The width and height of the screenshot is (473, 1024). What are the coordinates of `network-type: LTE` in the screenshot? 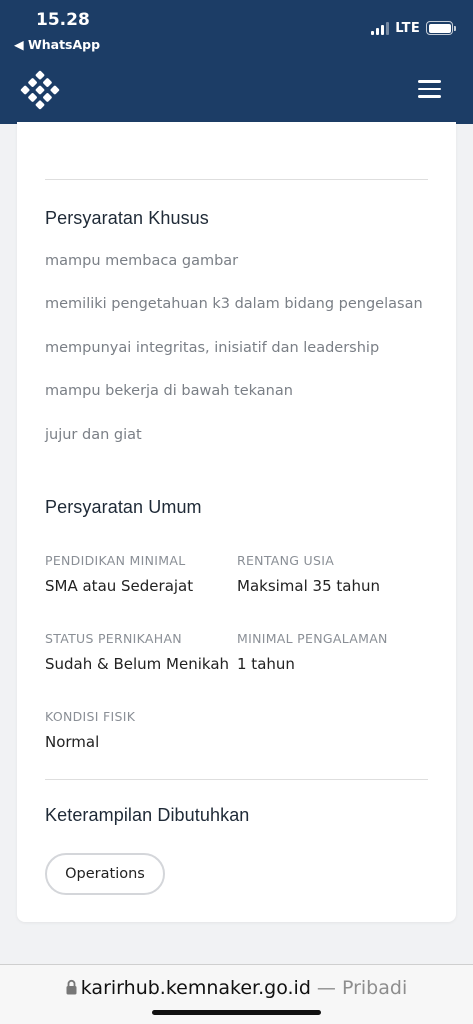 It's located at (407, 28).